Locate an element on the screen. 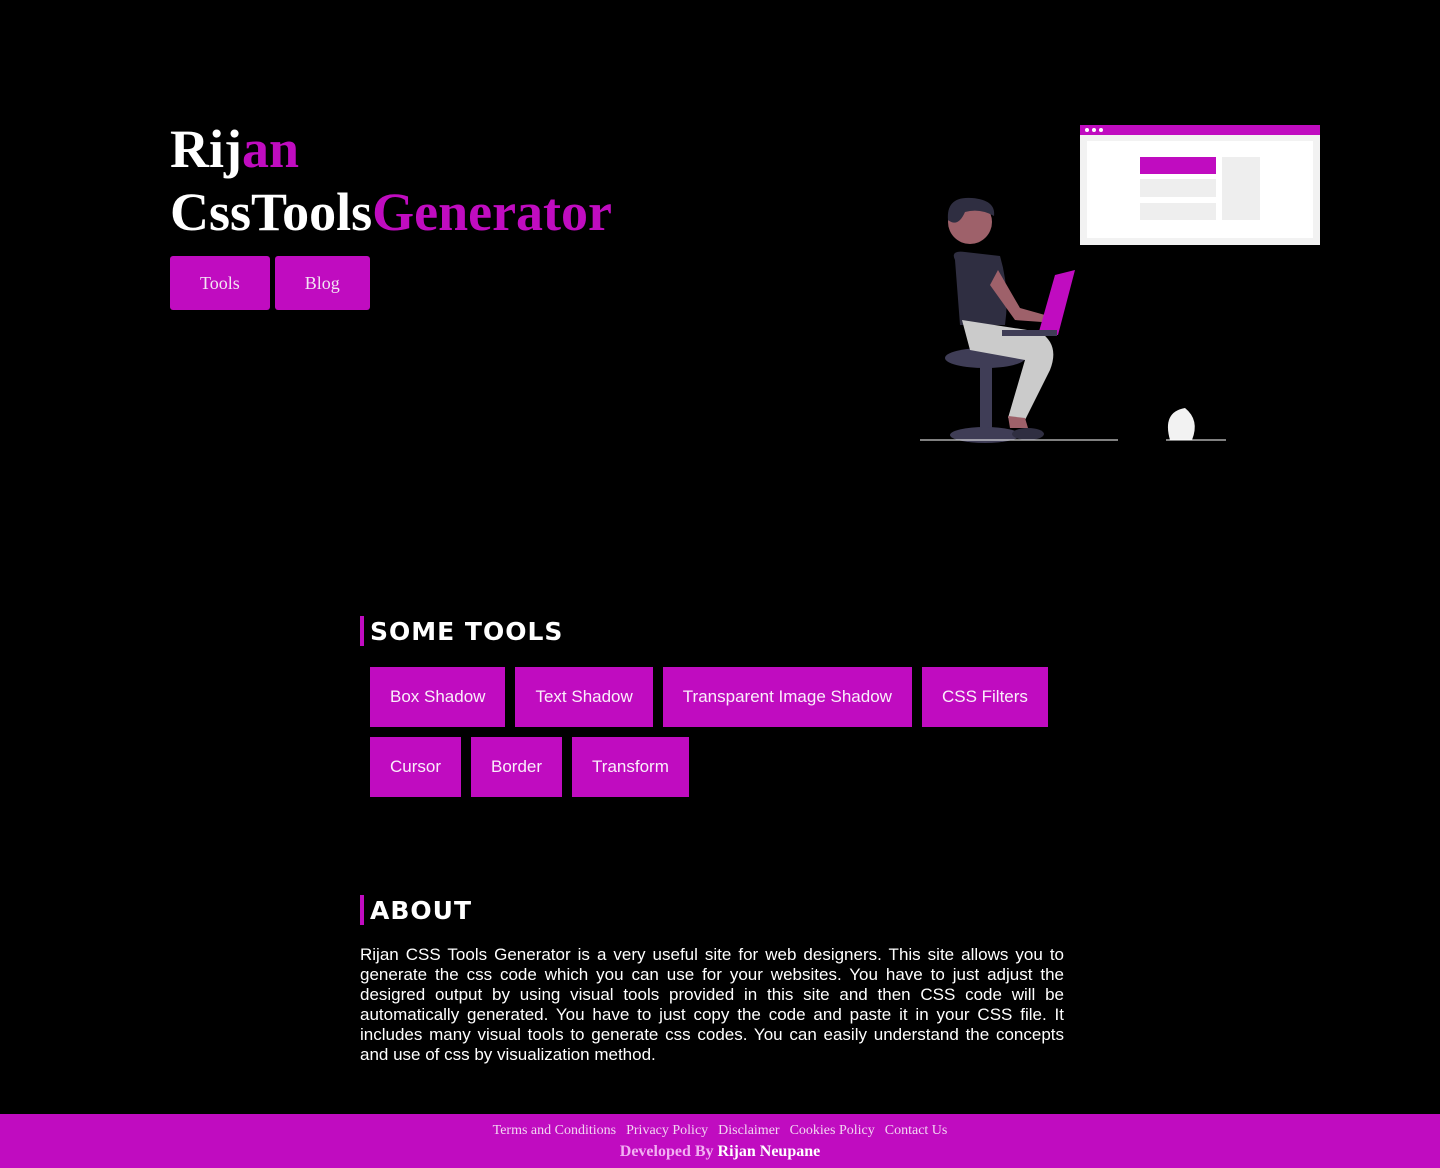 This screenshot has width=1440, height=1168. nav-blog-button: Blog is located at coordinates (322, 283).